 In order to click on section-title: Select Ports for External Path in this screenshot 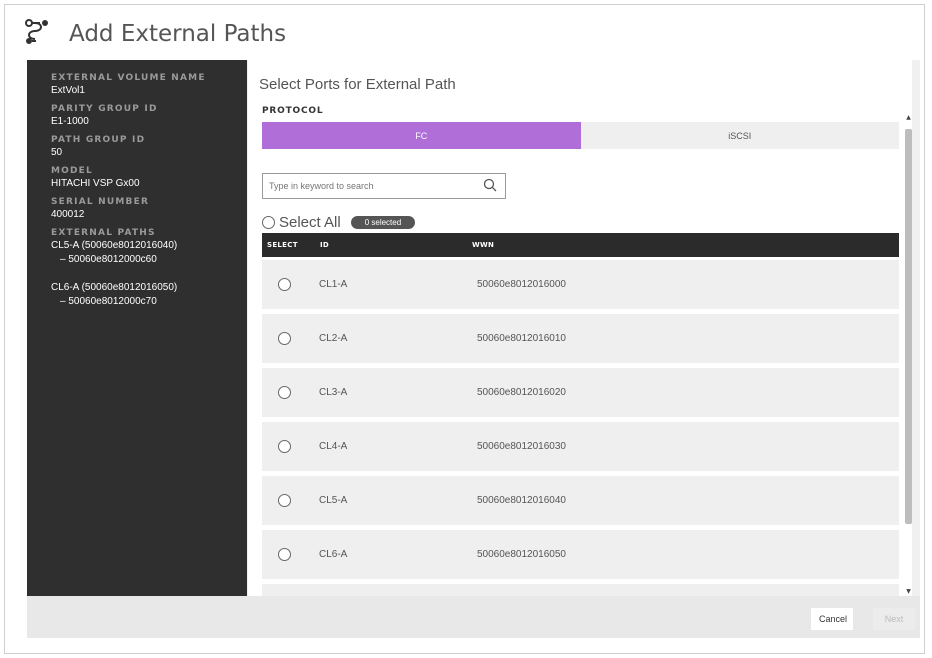, I will do `click(357, 84)`.